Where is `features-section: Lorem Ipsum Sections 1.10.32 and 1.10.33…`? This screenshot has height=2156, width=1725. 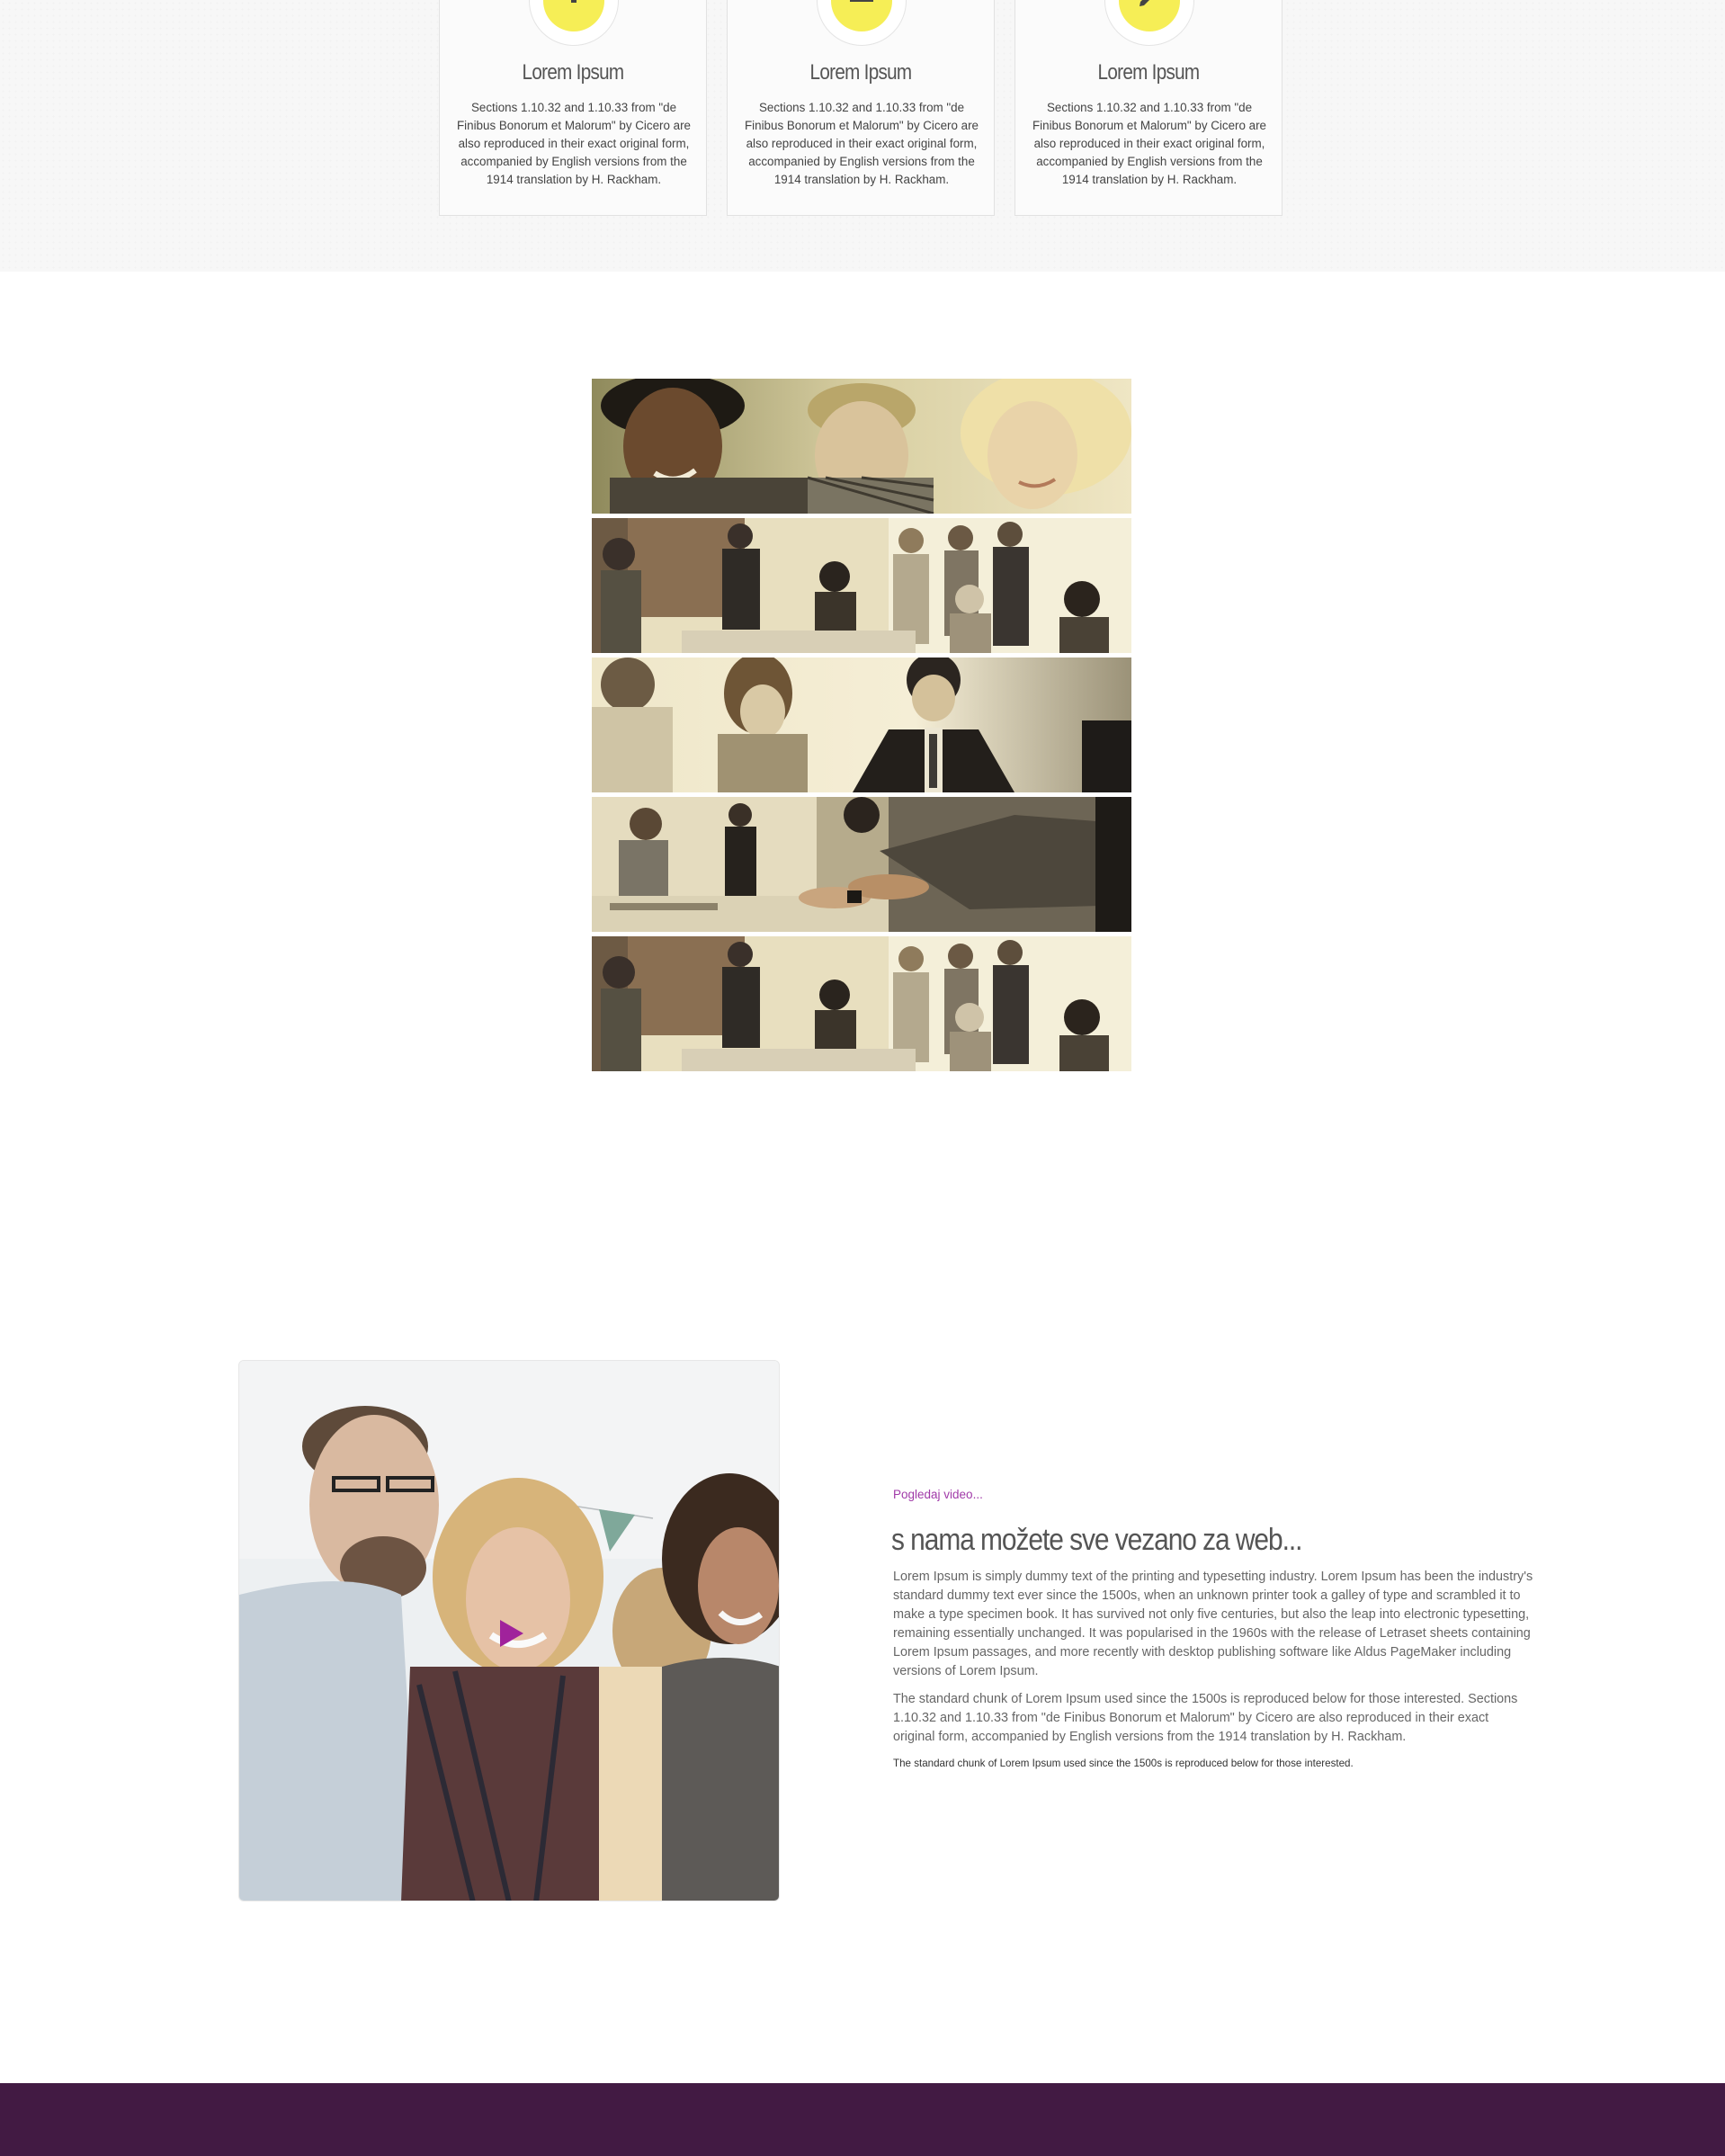 features-section: Lorem Ipsum Sections 1.10.32 and 1.10.33… is located at coordinates (862, 136).